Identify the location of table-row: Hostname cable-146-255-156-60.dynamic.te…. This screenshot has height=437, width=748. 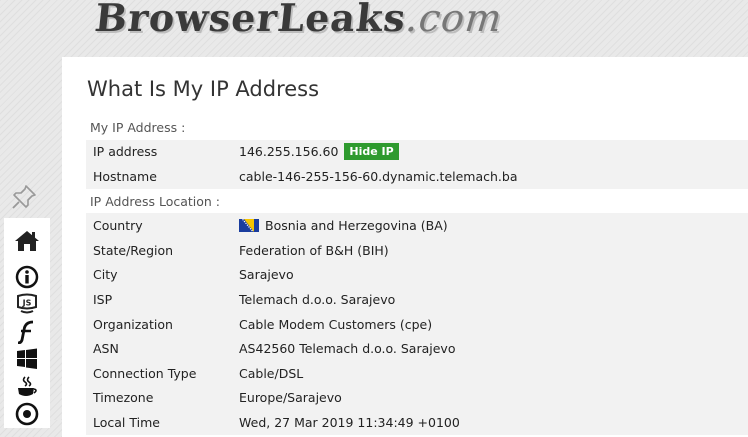
(417, 176).